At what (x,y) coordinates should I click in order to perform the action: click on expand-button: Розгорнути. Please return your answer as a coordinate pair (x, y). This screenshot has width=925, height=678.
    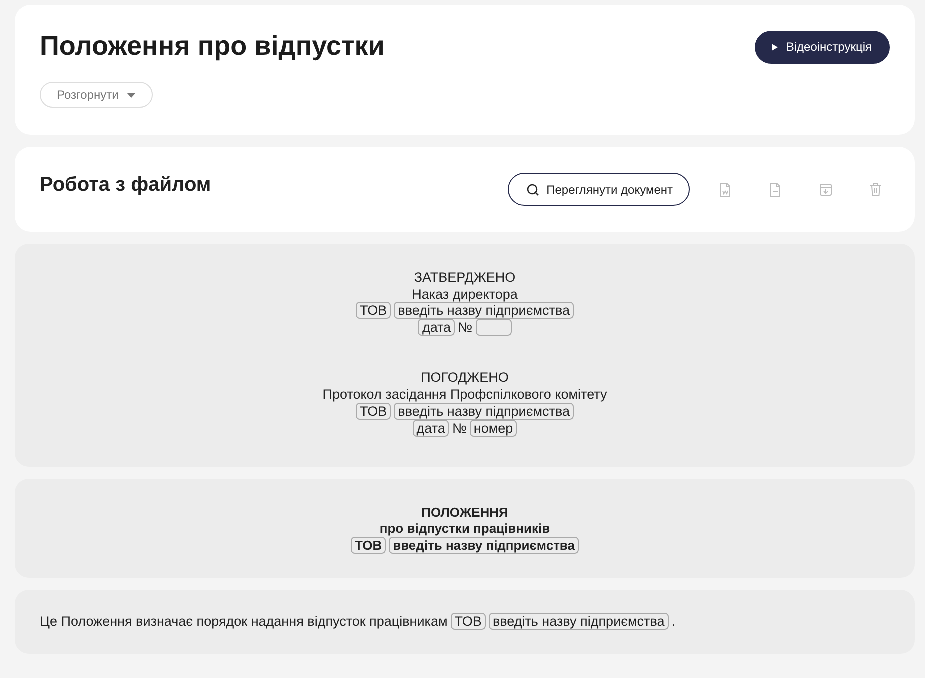
    Looking at the image, I should click on (96, 95).